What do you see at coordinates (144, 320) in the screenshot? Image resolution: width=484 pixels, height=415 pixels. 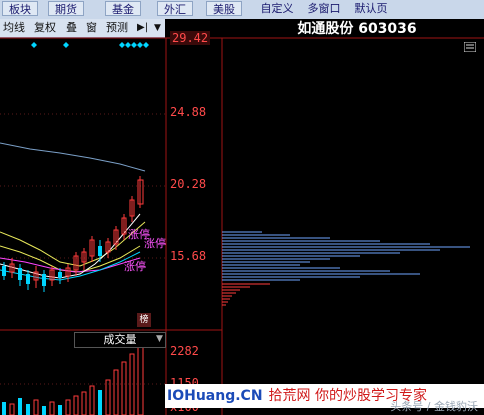 I see `list-marker: 榜` at bounding box center [144, 320].